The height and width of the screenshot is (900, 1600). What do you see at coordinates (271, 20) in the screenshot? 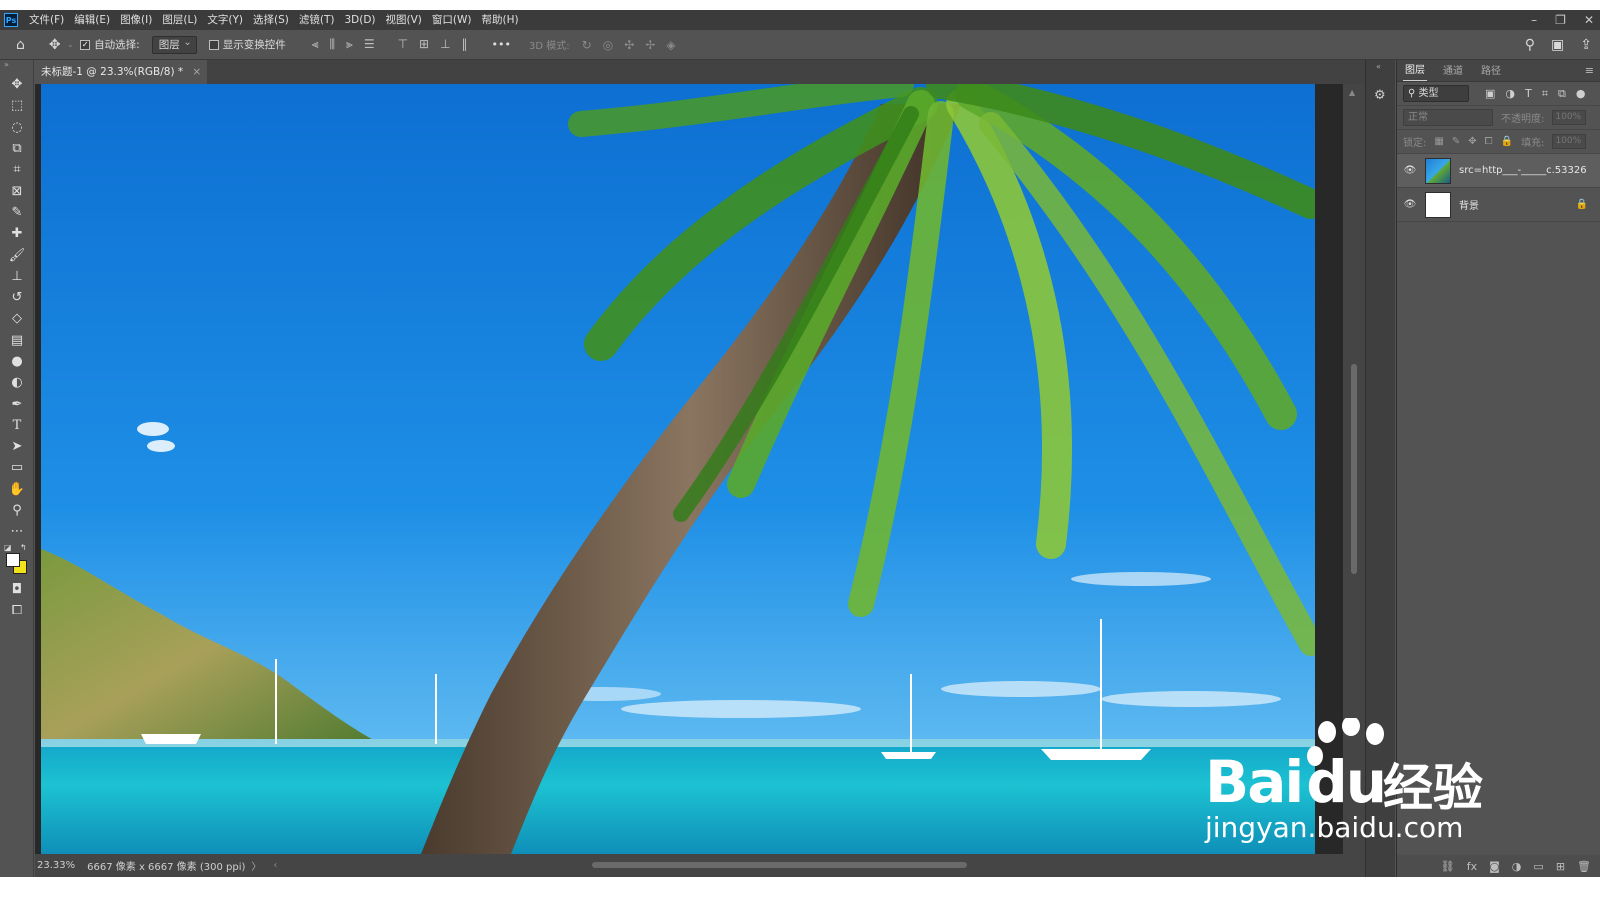
I see `menu-select: 选择(S)` at bounding box center [271, 20].